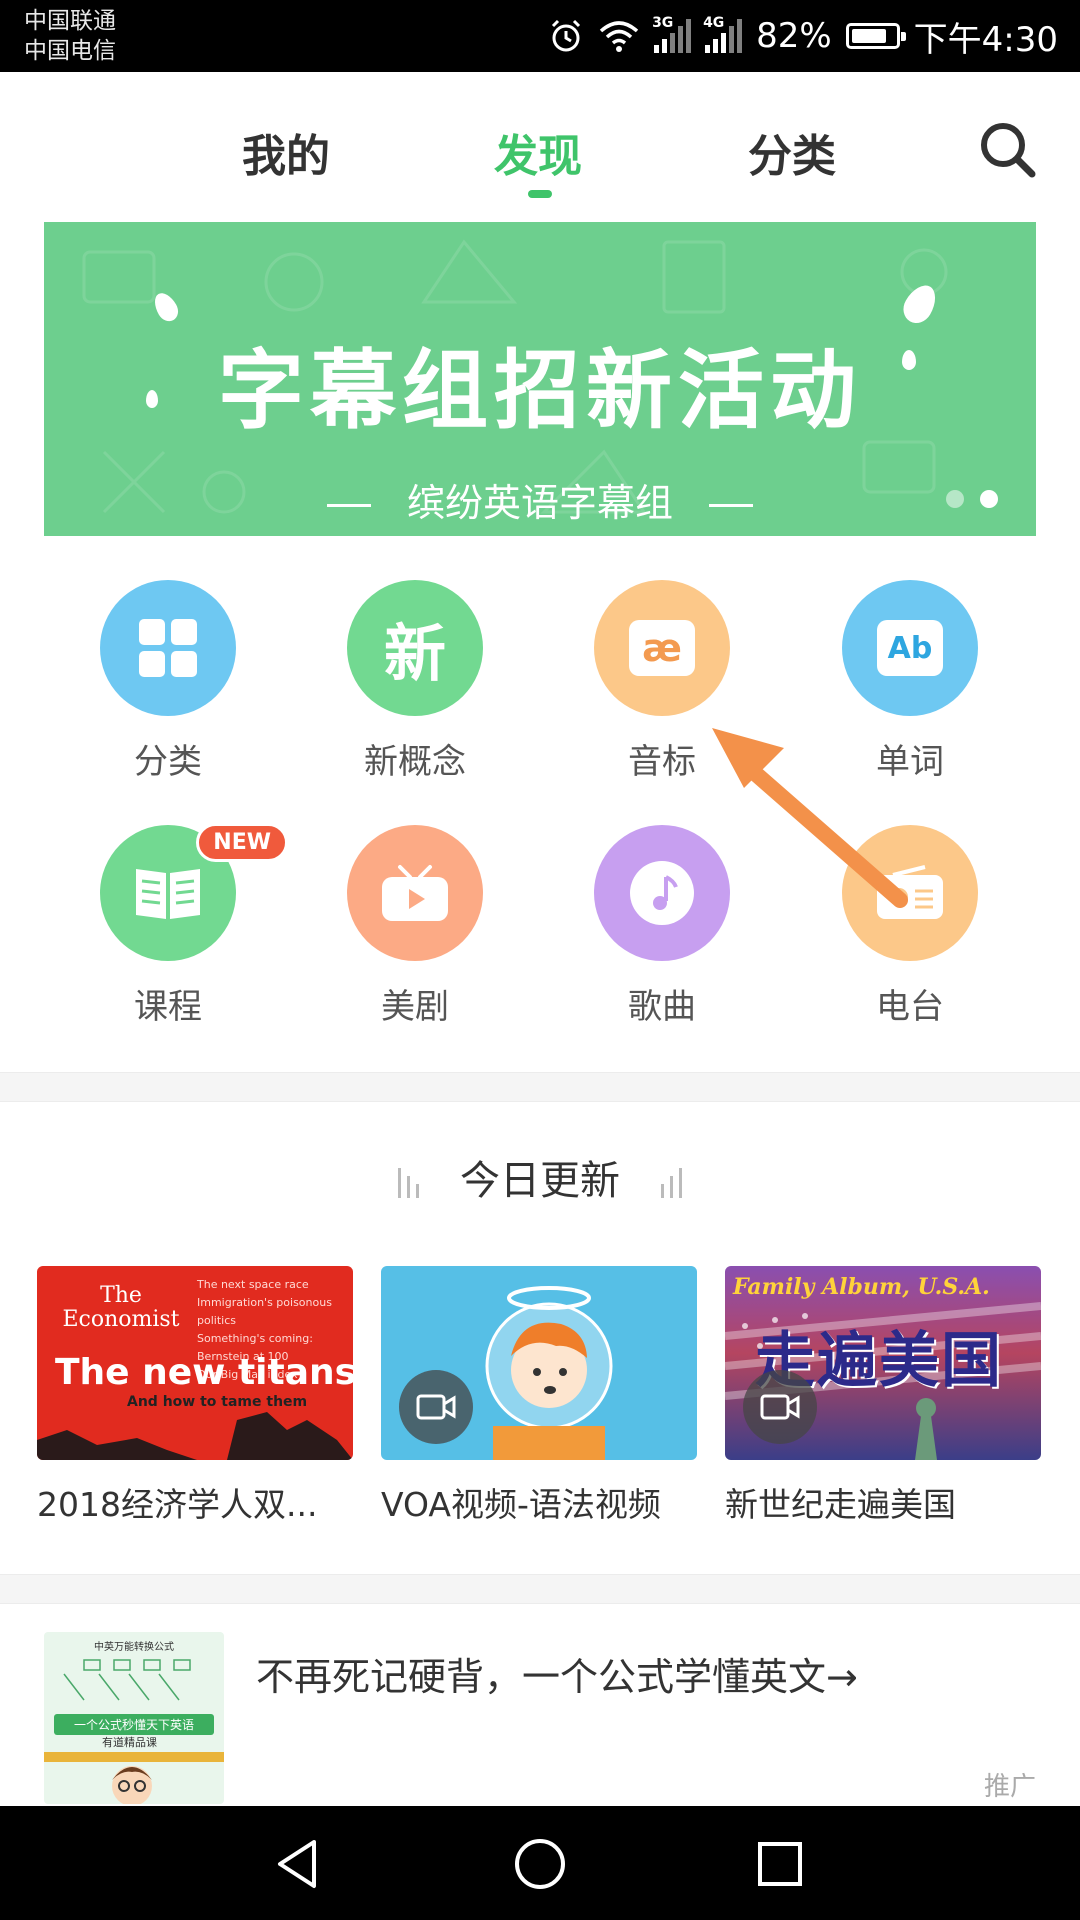 This screenshot has height=1920, width=1080. What do you see at coordinates (910, 762) in the screenshot?
I see `grid-label-word: 单词` at bounding box center [910, 762].